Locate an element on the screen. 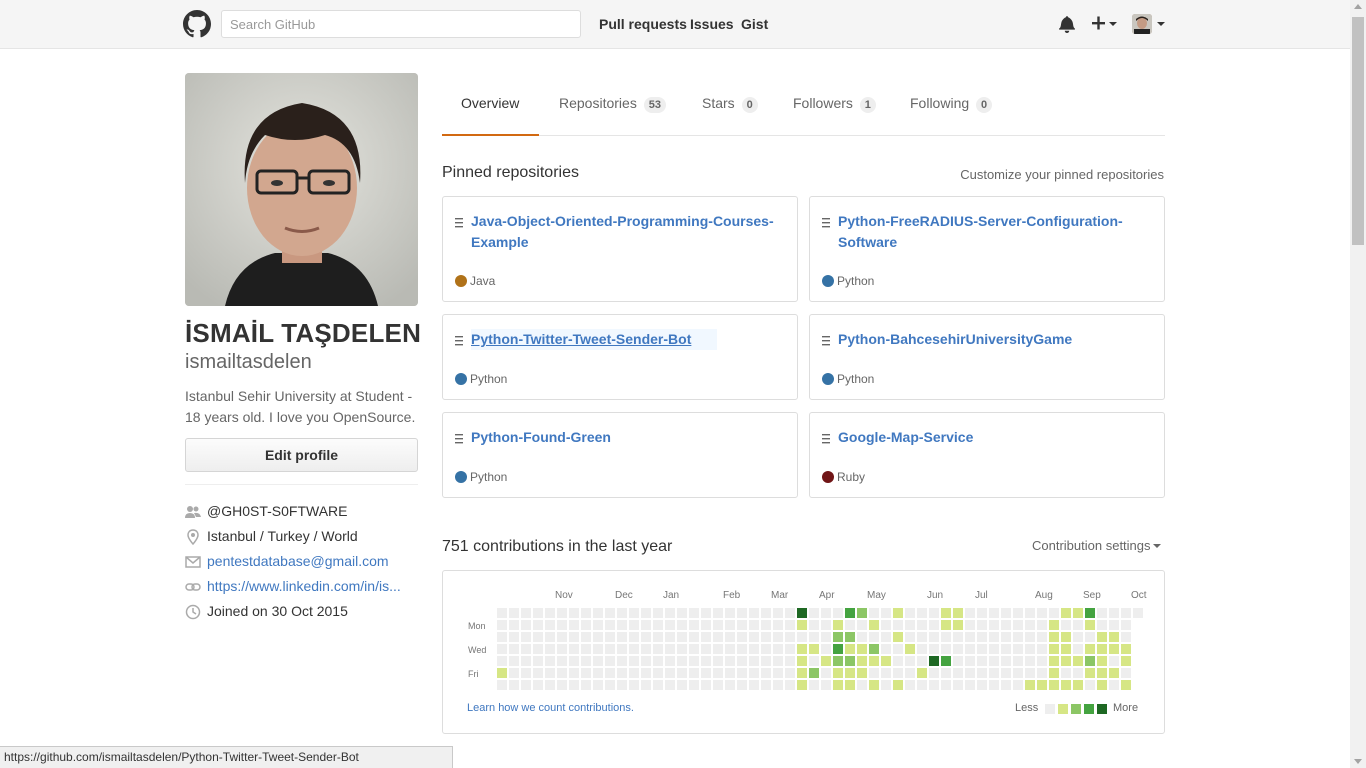  nav-pull-requests: Pull requests is located at coordinates (643, 24).